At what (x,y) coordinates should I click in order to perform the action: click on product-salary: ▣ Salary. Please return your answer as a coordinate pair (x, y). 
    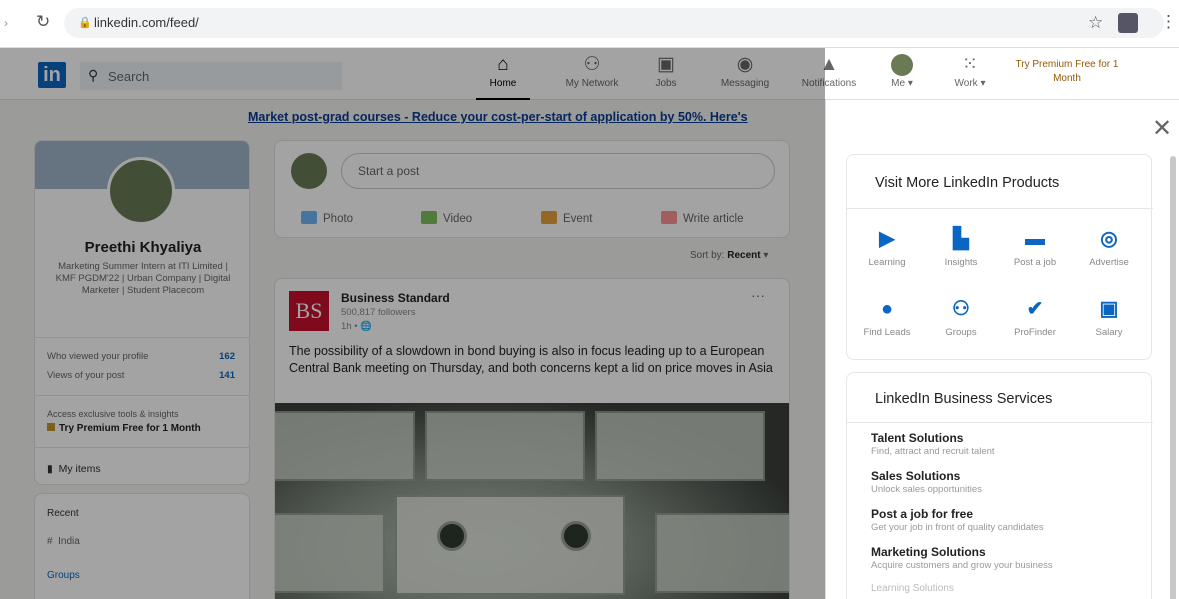
    Looking at the image, I should click on (1109, 316).